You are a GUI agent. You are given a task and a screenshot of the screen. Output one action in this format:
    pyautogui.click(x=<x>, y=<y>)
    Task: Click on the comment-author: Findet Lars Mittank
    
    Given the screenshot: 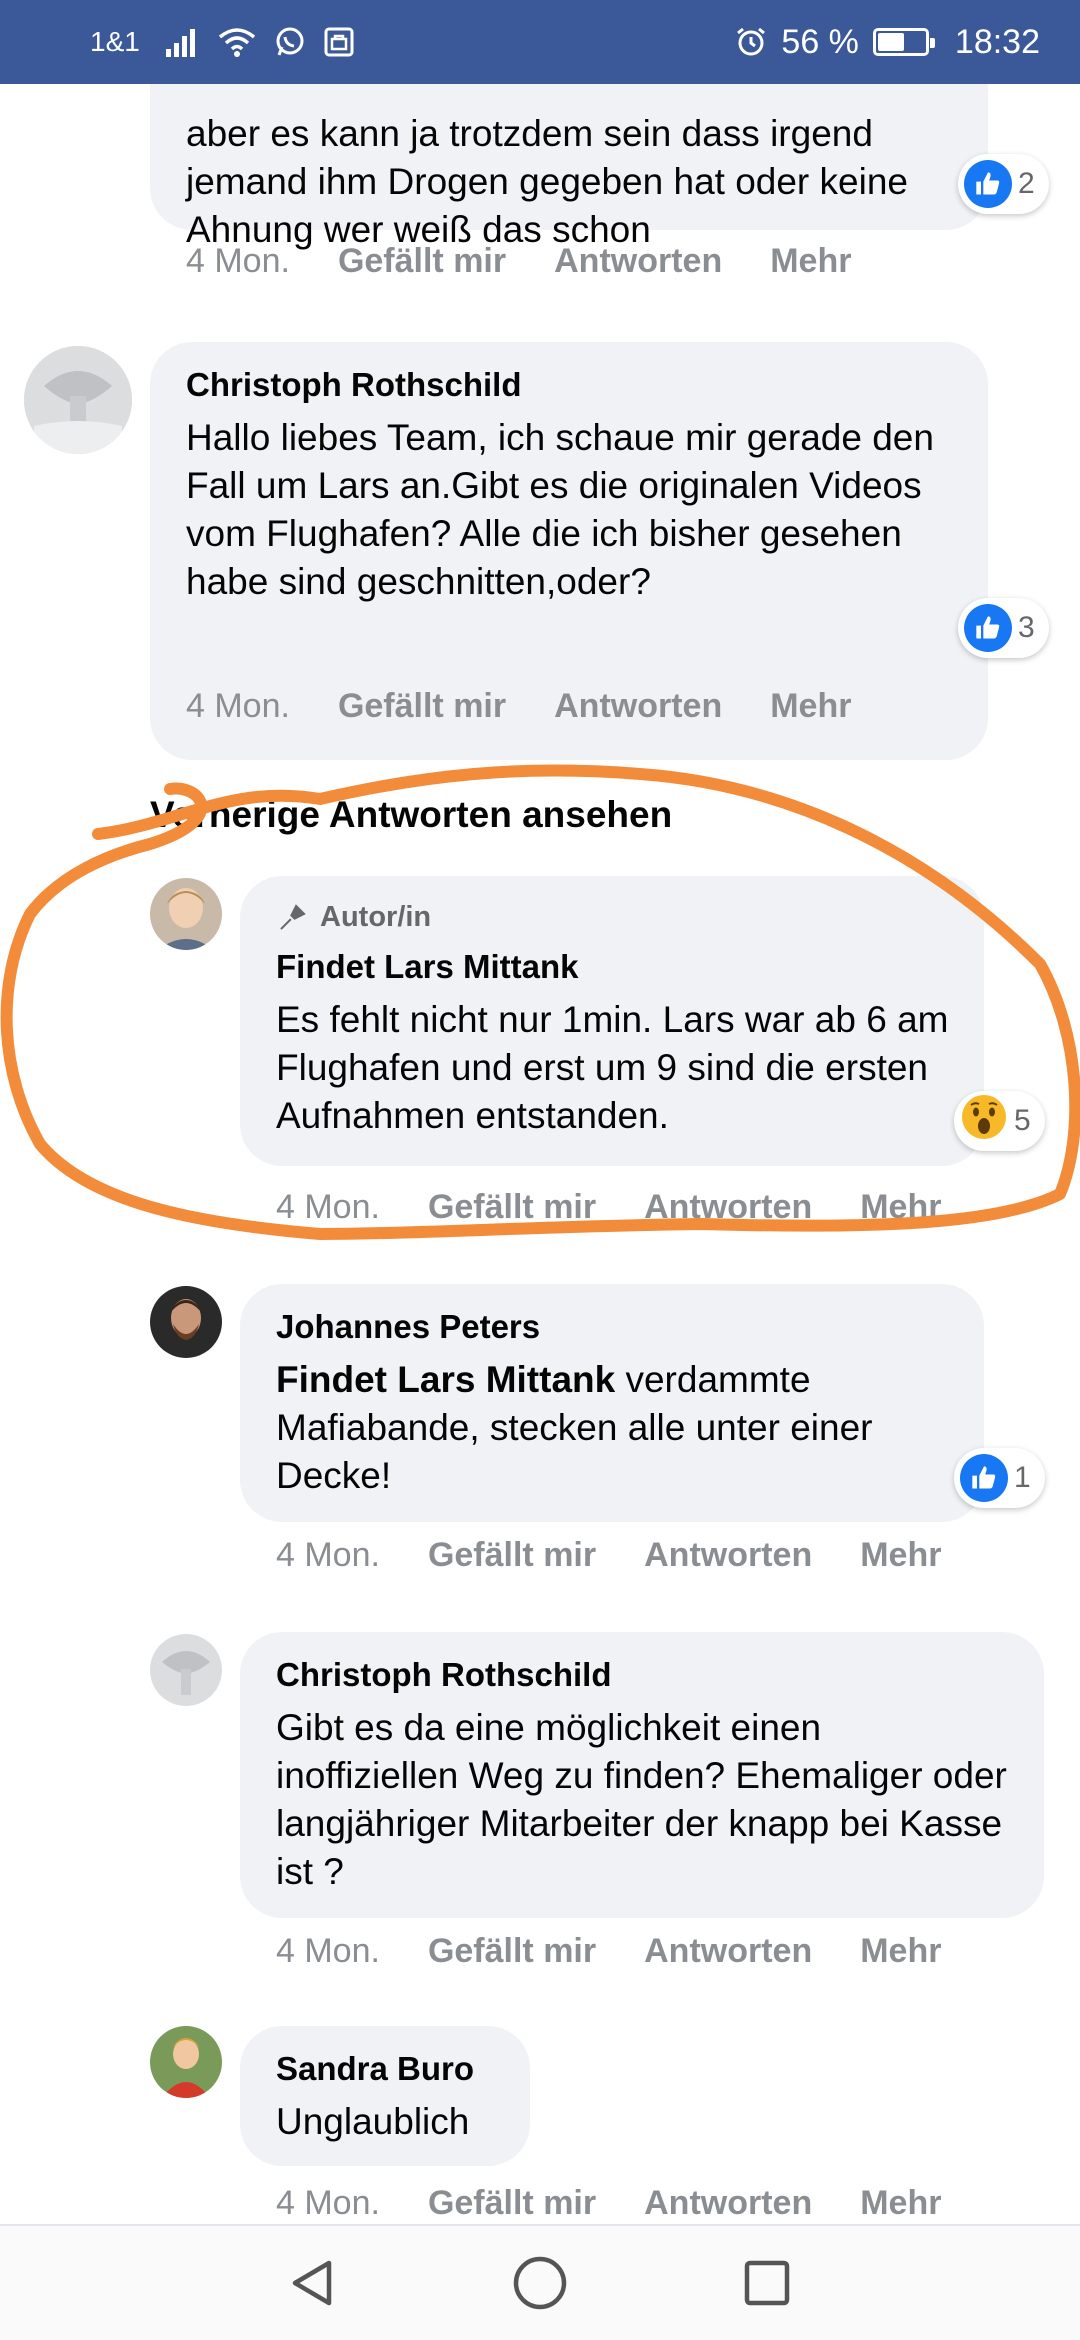 What is the action you would take?
    pyautogui.click(x=613, y=967)
    